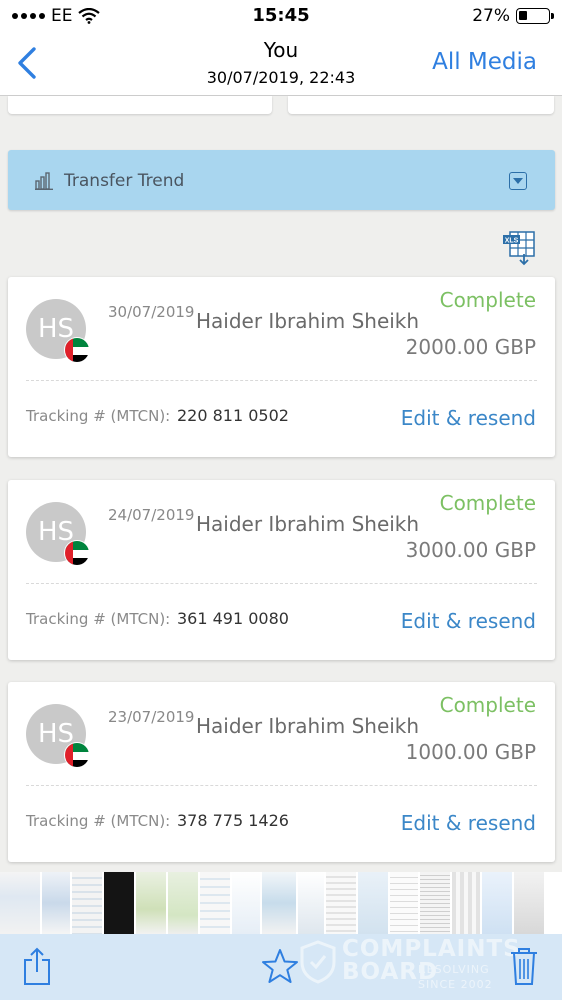 This screenshot has width=562, height=1000. I want to click on transaction-date: 30/07/2019, so click(151, 312).